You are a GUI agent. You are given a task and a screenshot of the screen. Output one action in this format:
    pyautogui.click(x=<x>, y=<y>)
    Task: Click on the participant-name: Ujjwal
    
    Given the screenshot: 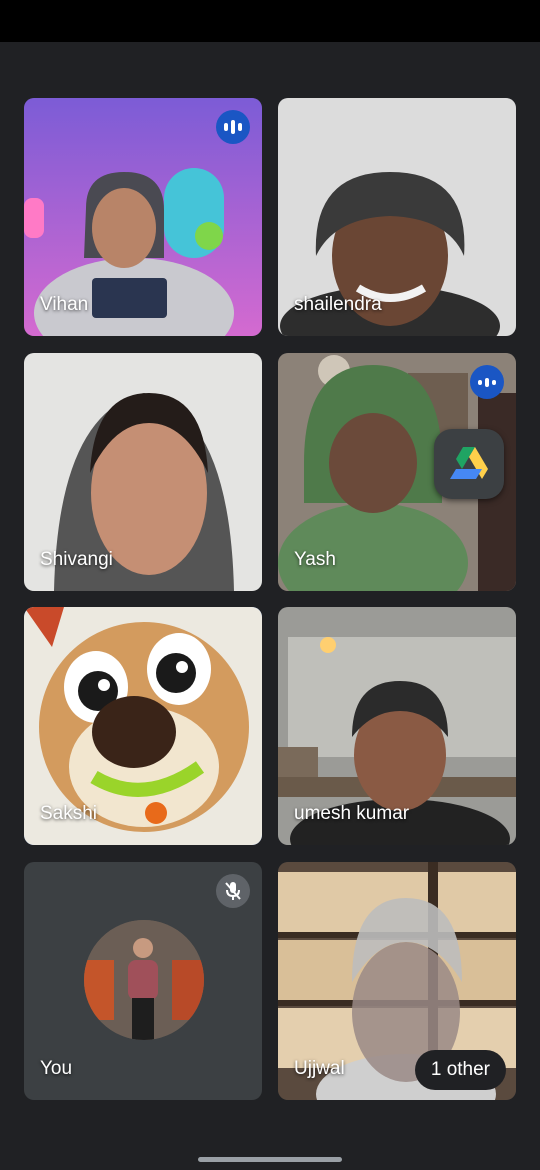 What is the action you would take?
    pyautogui.click(x=319, y=1068)
    